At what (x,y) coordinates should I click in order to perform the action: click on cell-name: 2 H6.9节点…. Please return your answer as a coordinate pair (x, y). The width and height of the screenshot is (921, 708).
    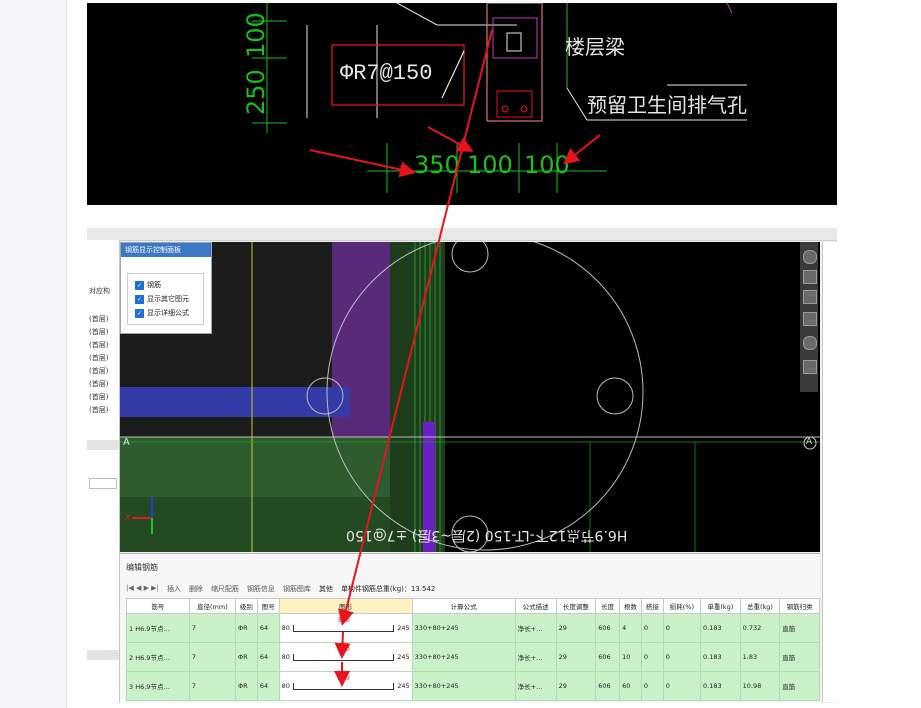
    Looking at the image, I should click on (158, 657).